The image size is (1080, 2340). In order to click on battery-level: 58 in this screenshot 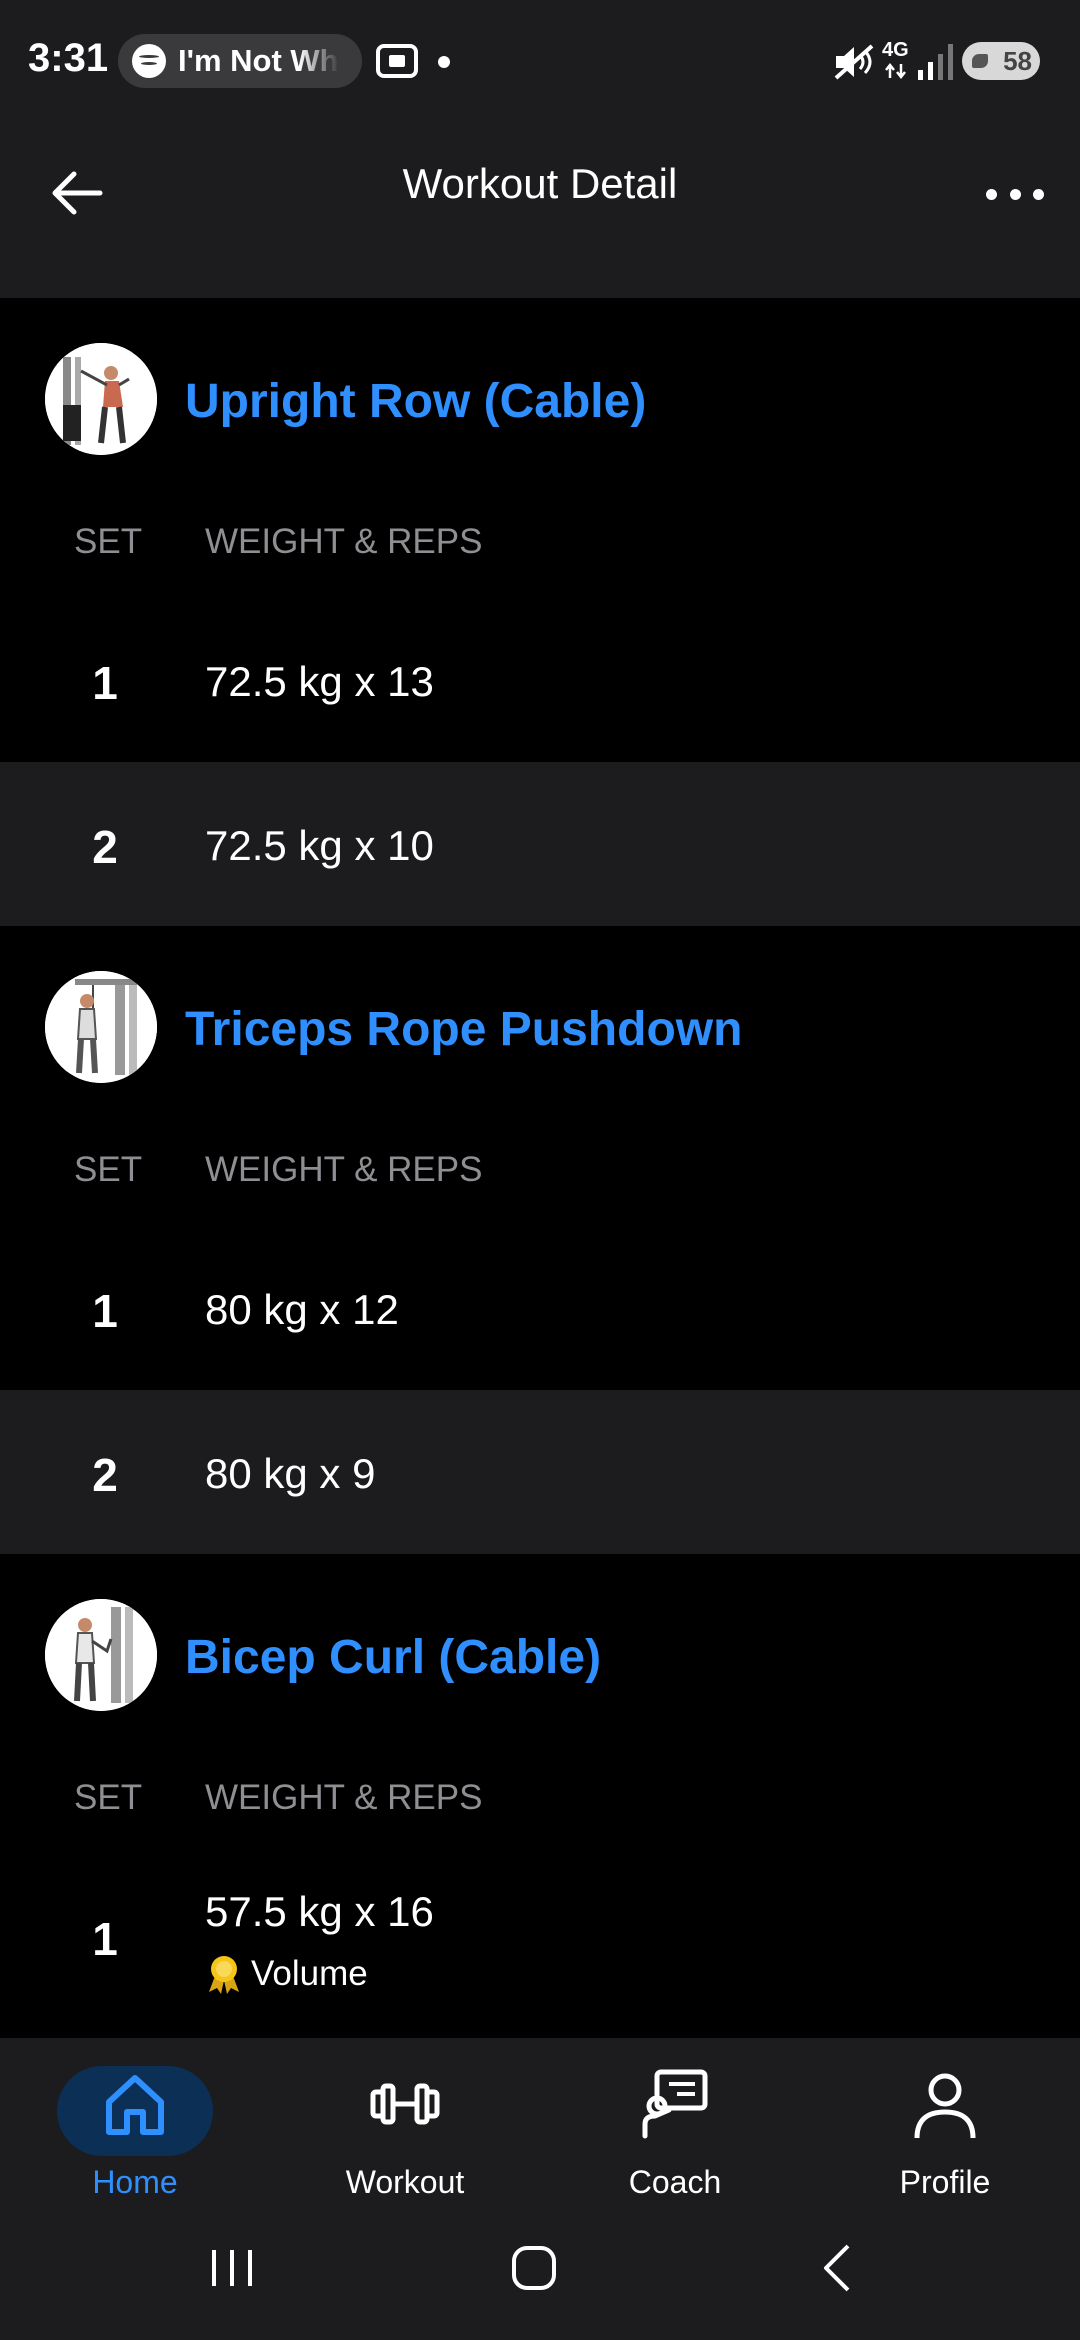, I will do `click(1017, 60)`.